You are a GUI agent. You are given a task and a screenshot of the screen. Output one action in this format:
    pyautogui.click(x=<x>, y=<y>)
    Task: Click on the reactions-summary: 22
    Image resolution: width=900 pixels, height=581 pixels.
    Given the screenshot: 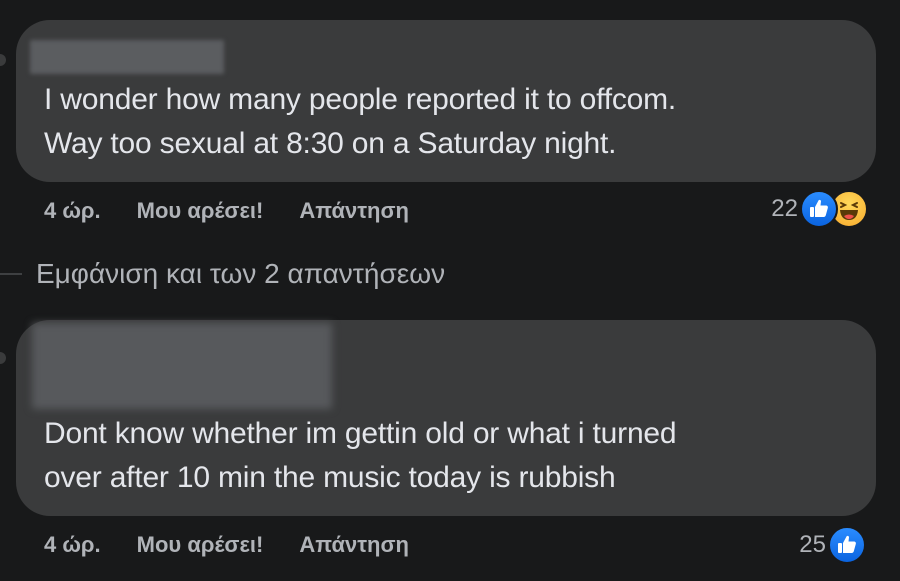 What is the action you would take?
    pyautogui.click(x=819, y=209)
    